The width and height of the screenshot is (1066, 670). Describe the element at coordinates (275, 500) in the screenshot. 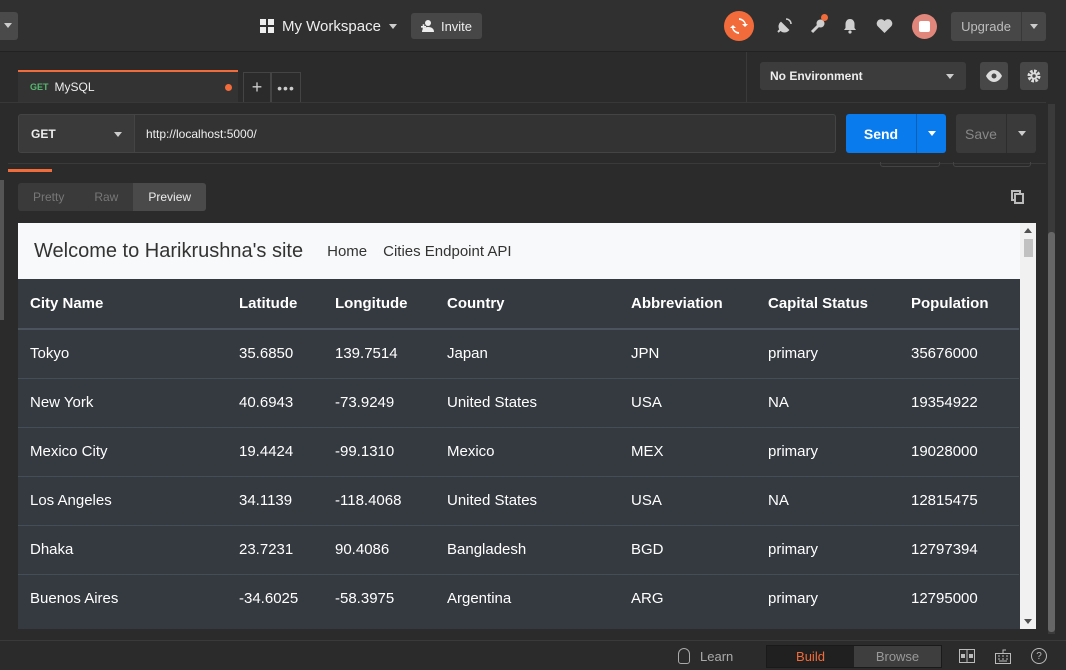

I see `table-cell: 34.1139` at that location.